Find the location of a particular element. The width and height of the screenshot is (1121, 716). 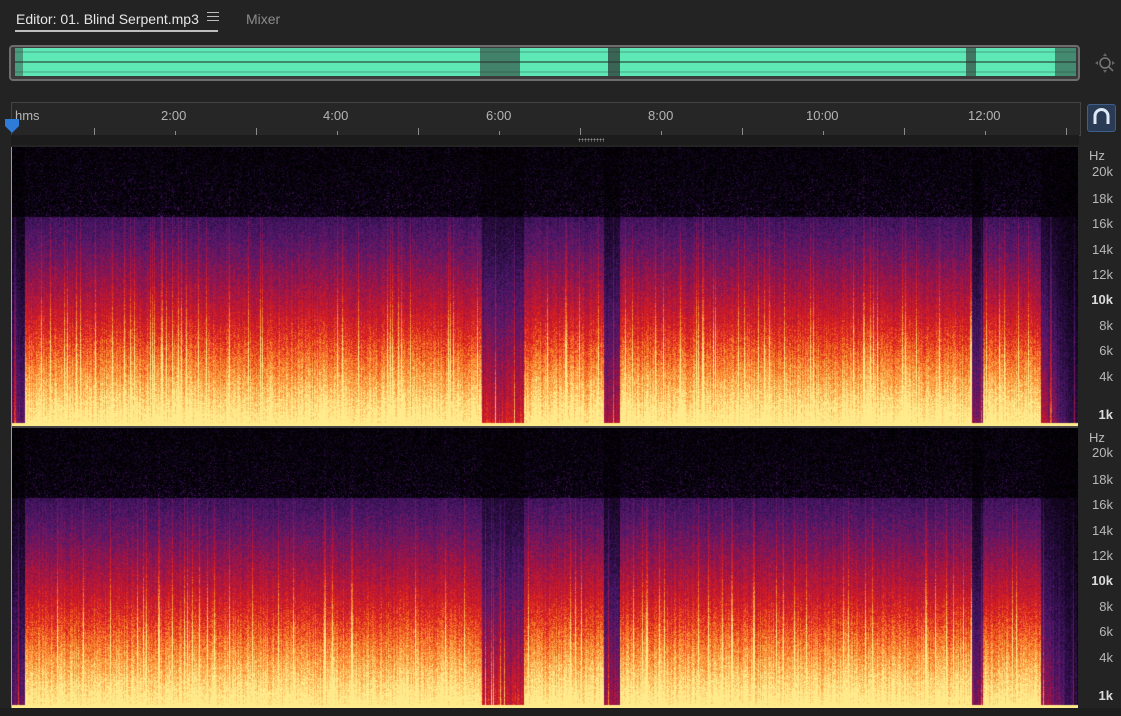

overview-waveform is located at coordinates (544, 63).